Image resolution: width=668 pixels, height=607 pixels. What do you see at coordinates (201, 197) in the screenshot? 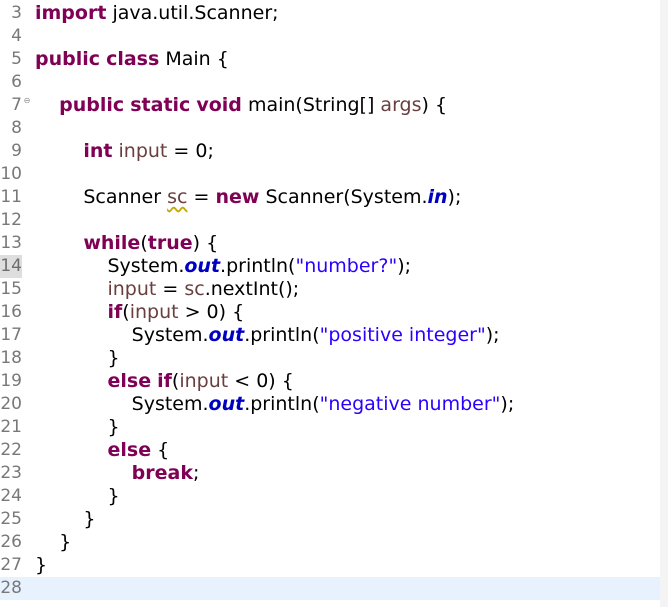
I see `code-token: =` at bounding box center [201, 197].